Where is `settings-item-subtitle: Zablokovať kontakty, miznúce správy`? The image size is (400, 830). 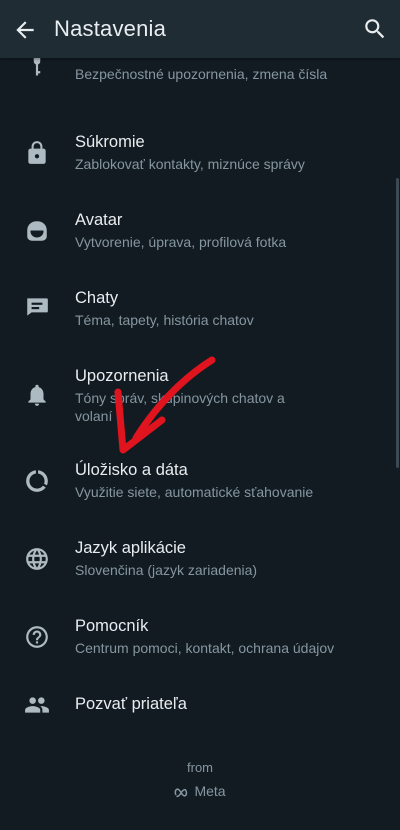
settings-item-subtitle: Zablokovať kontakty, miznúce správy is located at coordinates (190, 164).